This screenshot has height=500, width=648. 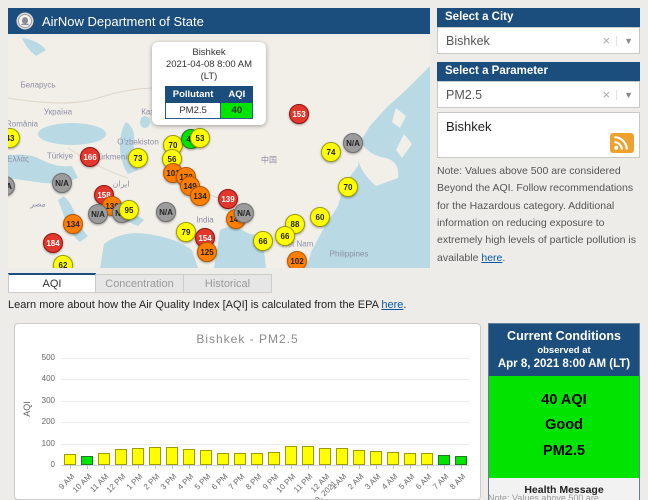 I want to click on chart-bar-10am, so click(x=86, y=460).